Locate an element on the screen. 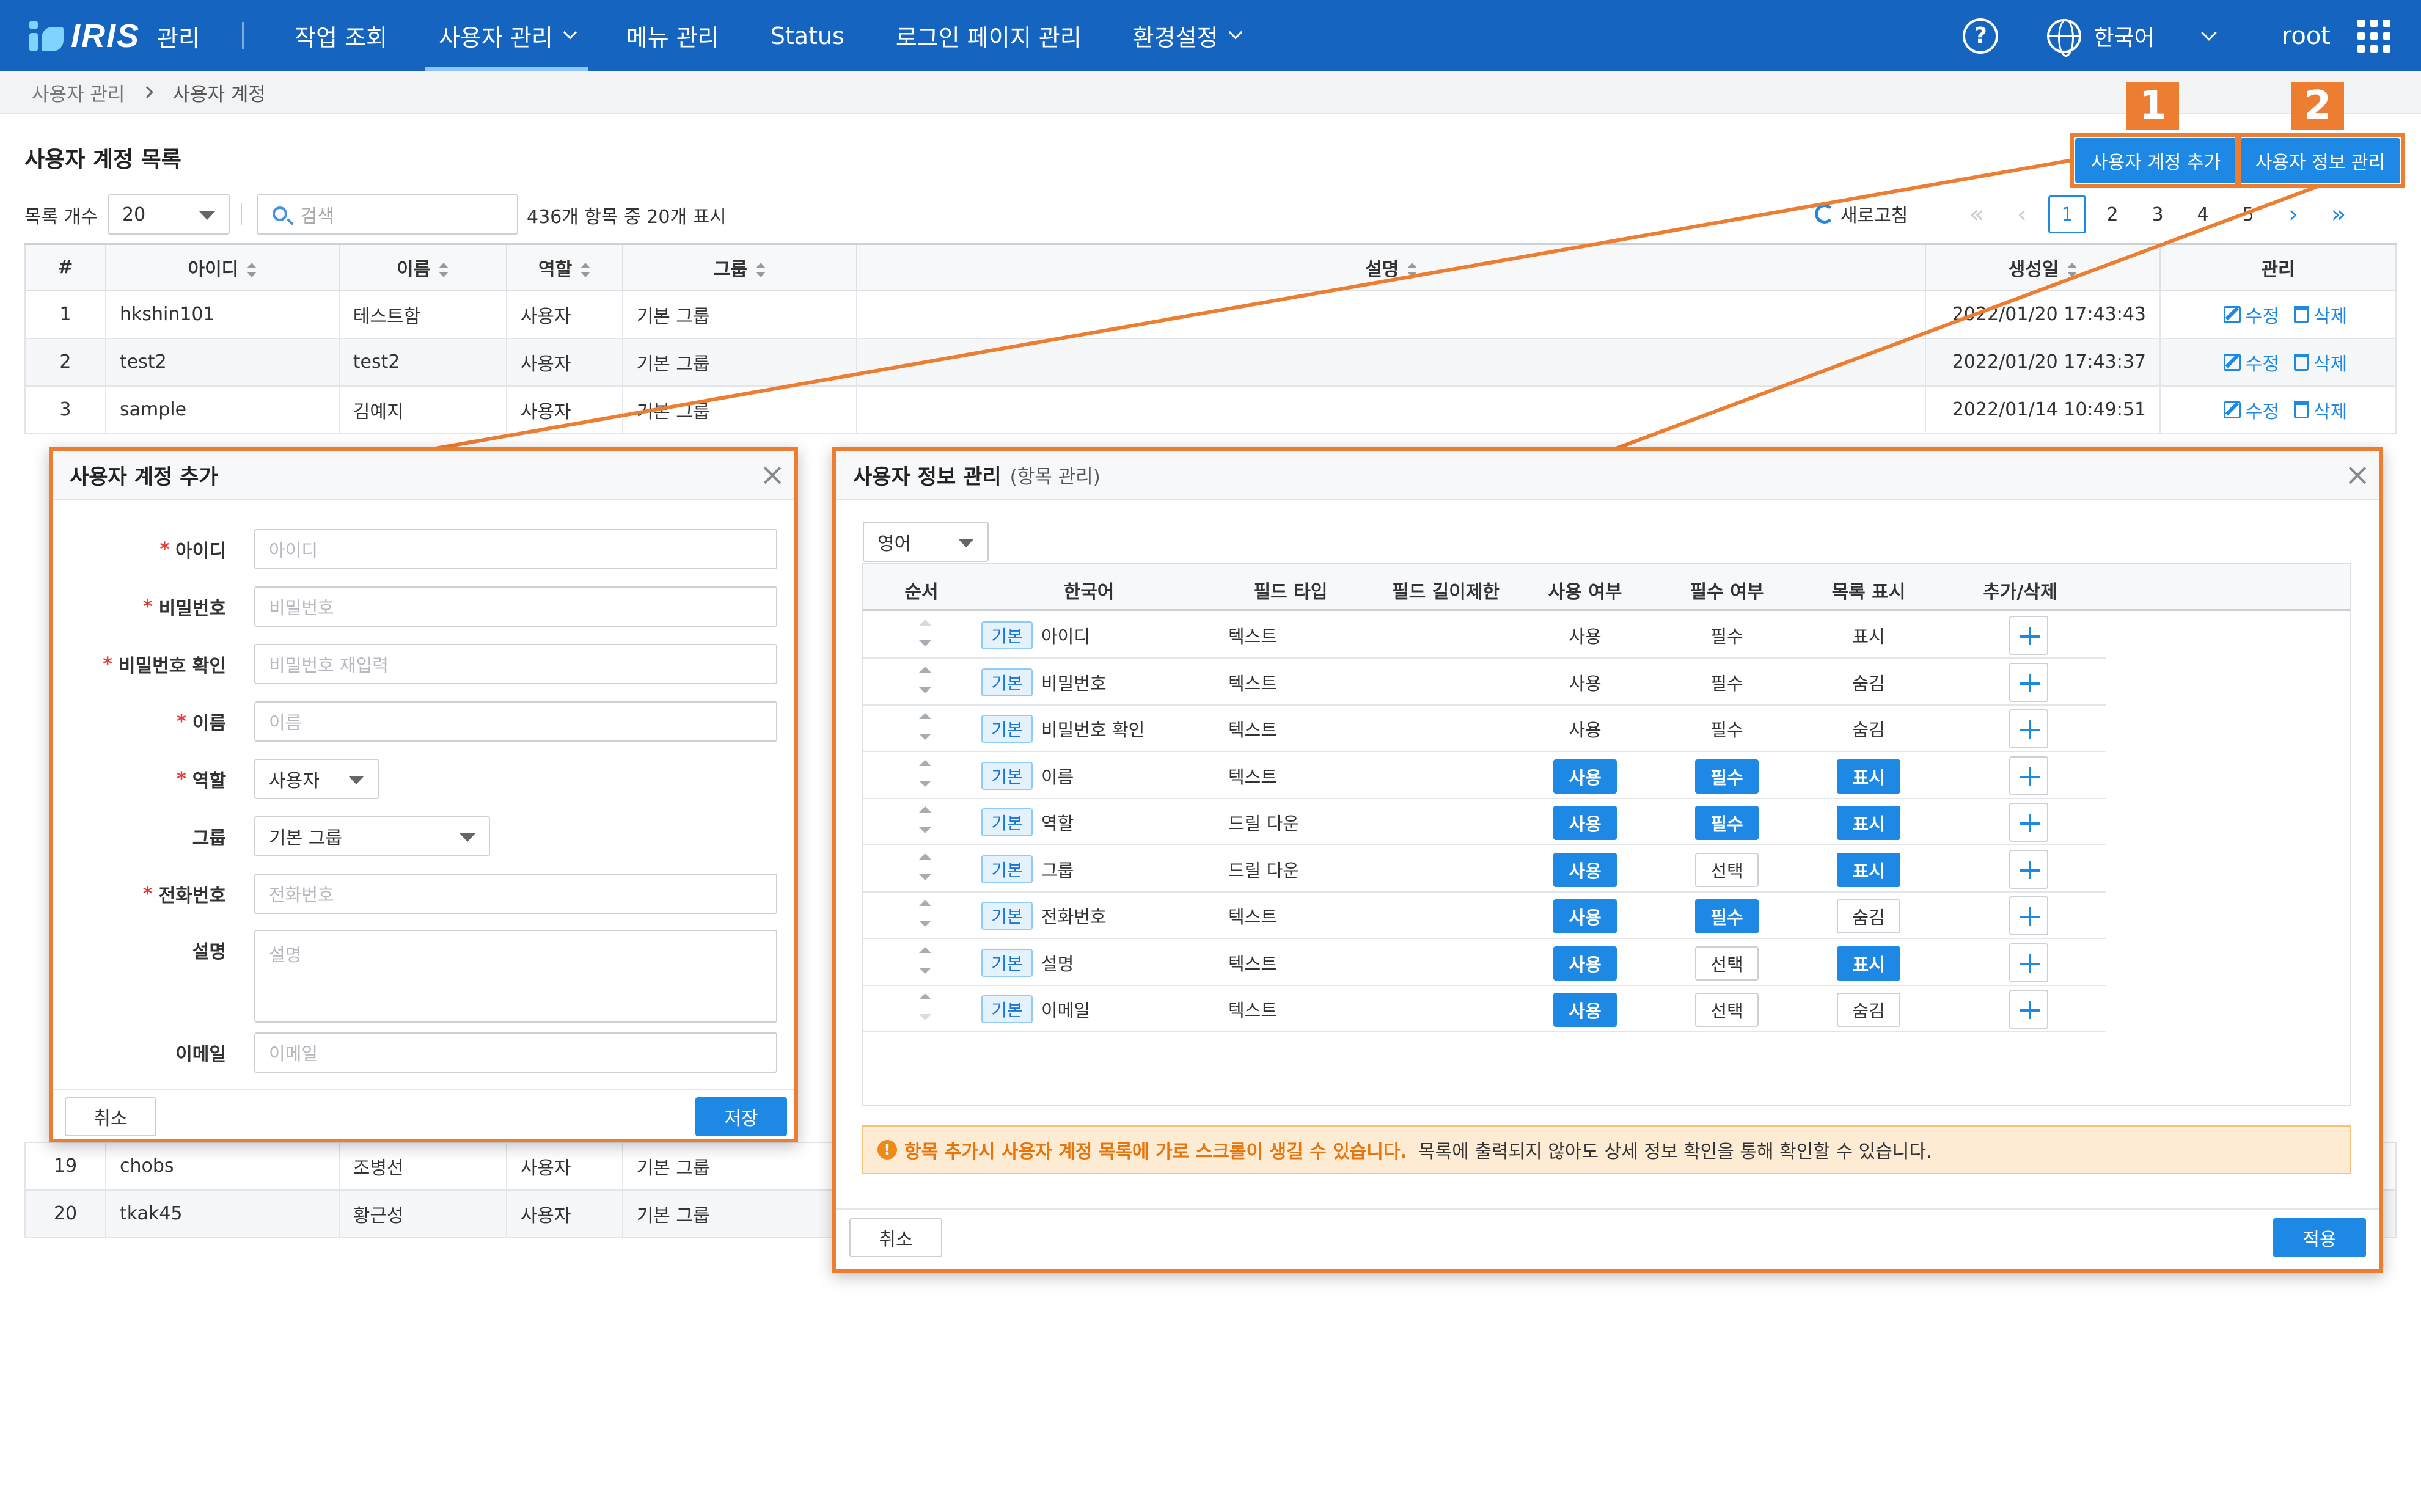 The width and height of the screenshot is (2421, 1512). field-input: 이메일 is located at coordinates (515, 1052).